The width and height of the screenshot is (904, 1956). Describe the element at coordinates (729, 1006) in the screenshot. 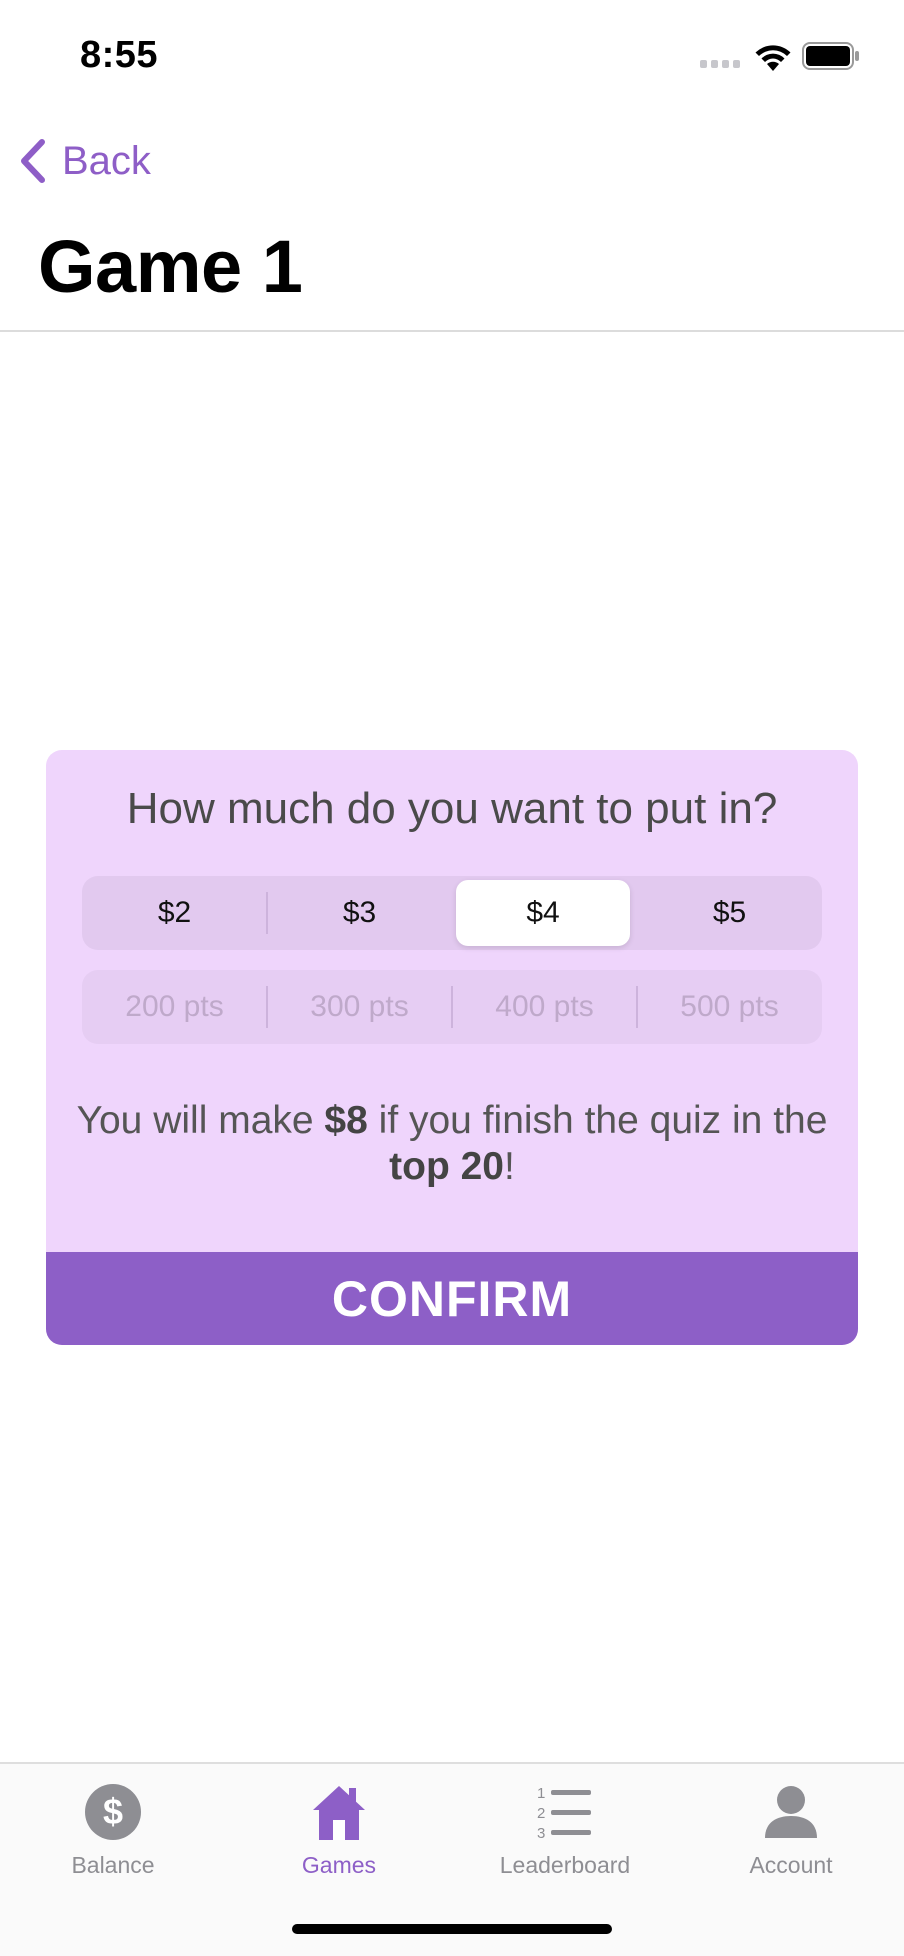

I see `points-option-500: 500 pts` at that location.